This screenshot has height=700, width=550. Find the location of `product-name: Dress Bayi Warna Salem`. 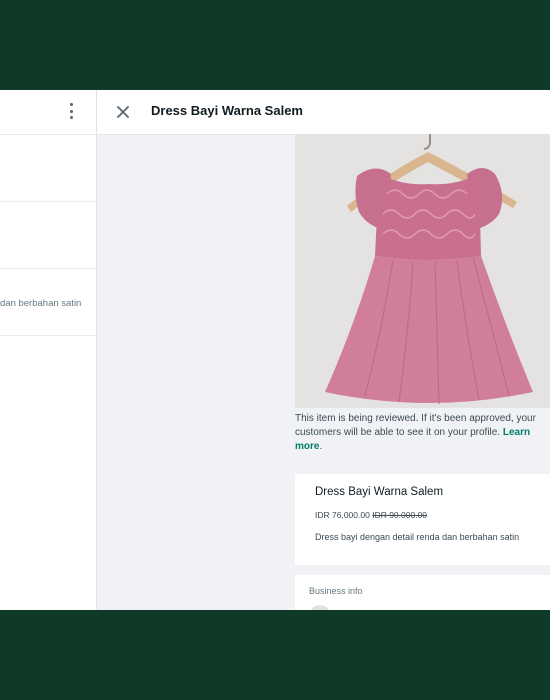

product-name: Dress Bayi Warna Salem is located at coordinates (379, 492).